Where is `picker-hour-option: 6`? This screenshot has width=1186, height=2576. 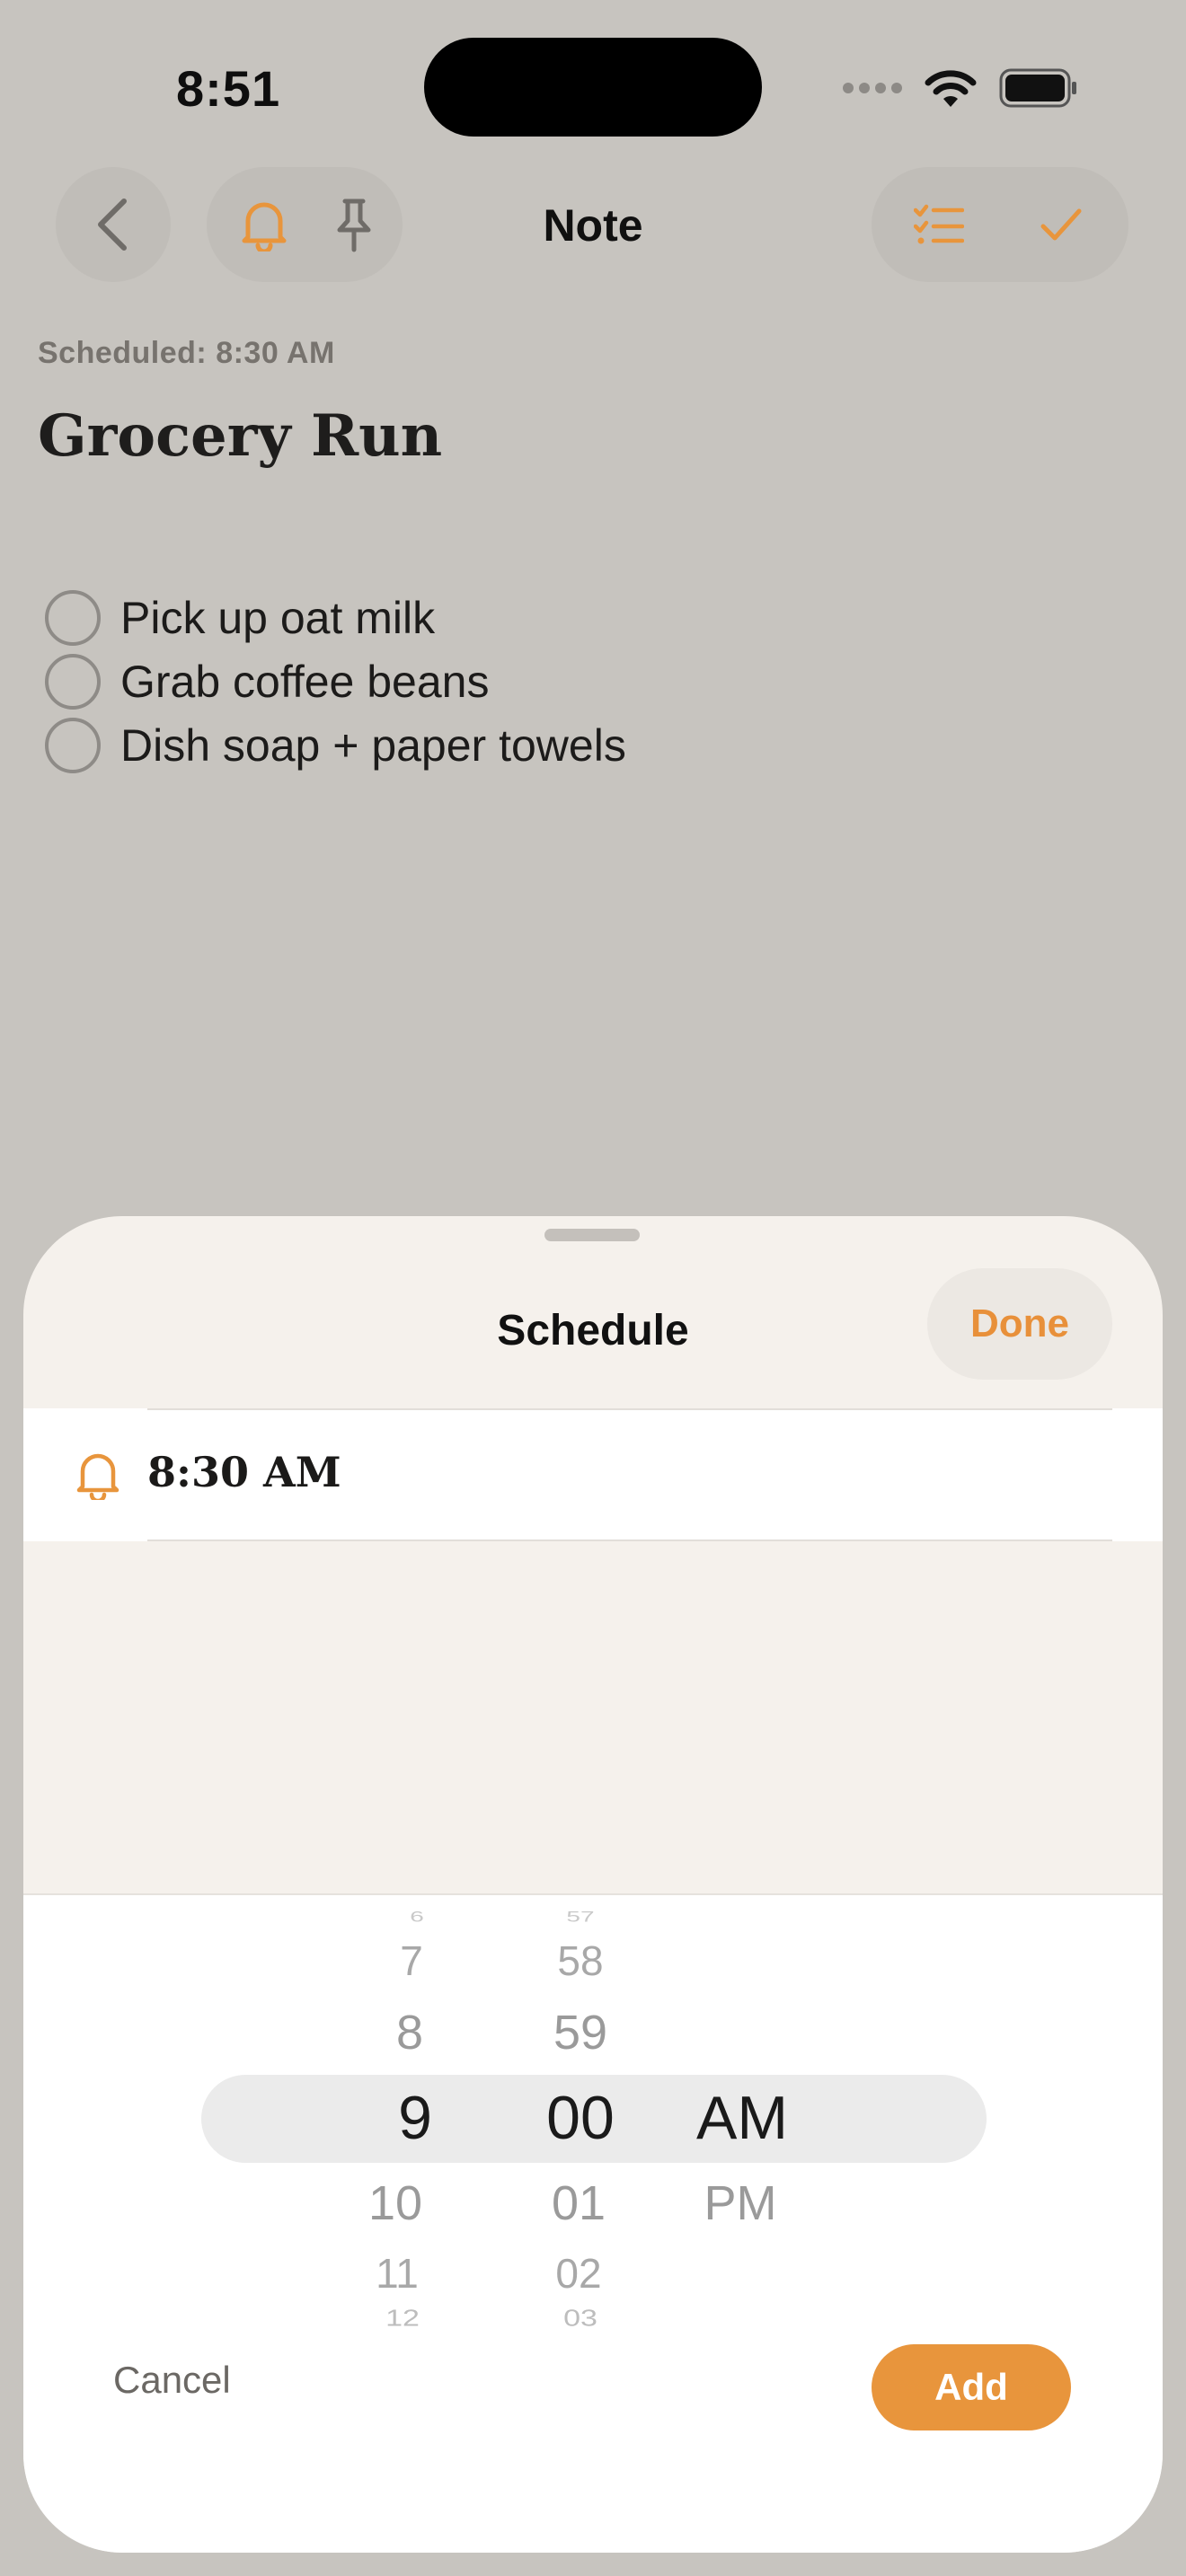
picker-hour-option: 6 is located at coordinates (417, 1916).